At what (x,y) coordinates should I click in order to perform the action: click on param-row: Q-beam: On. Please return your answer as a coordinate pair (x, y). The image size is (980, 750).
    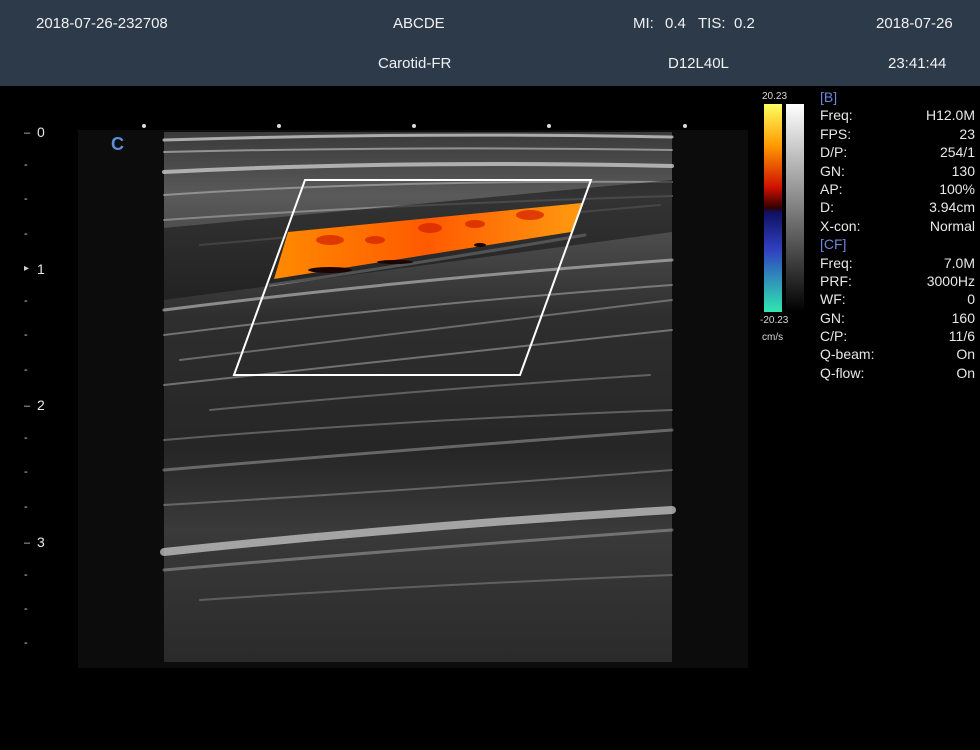
    Looking at the image, I should click on (897, 354).